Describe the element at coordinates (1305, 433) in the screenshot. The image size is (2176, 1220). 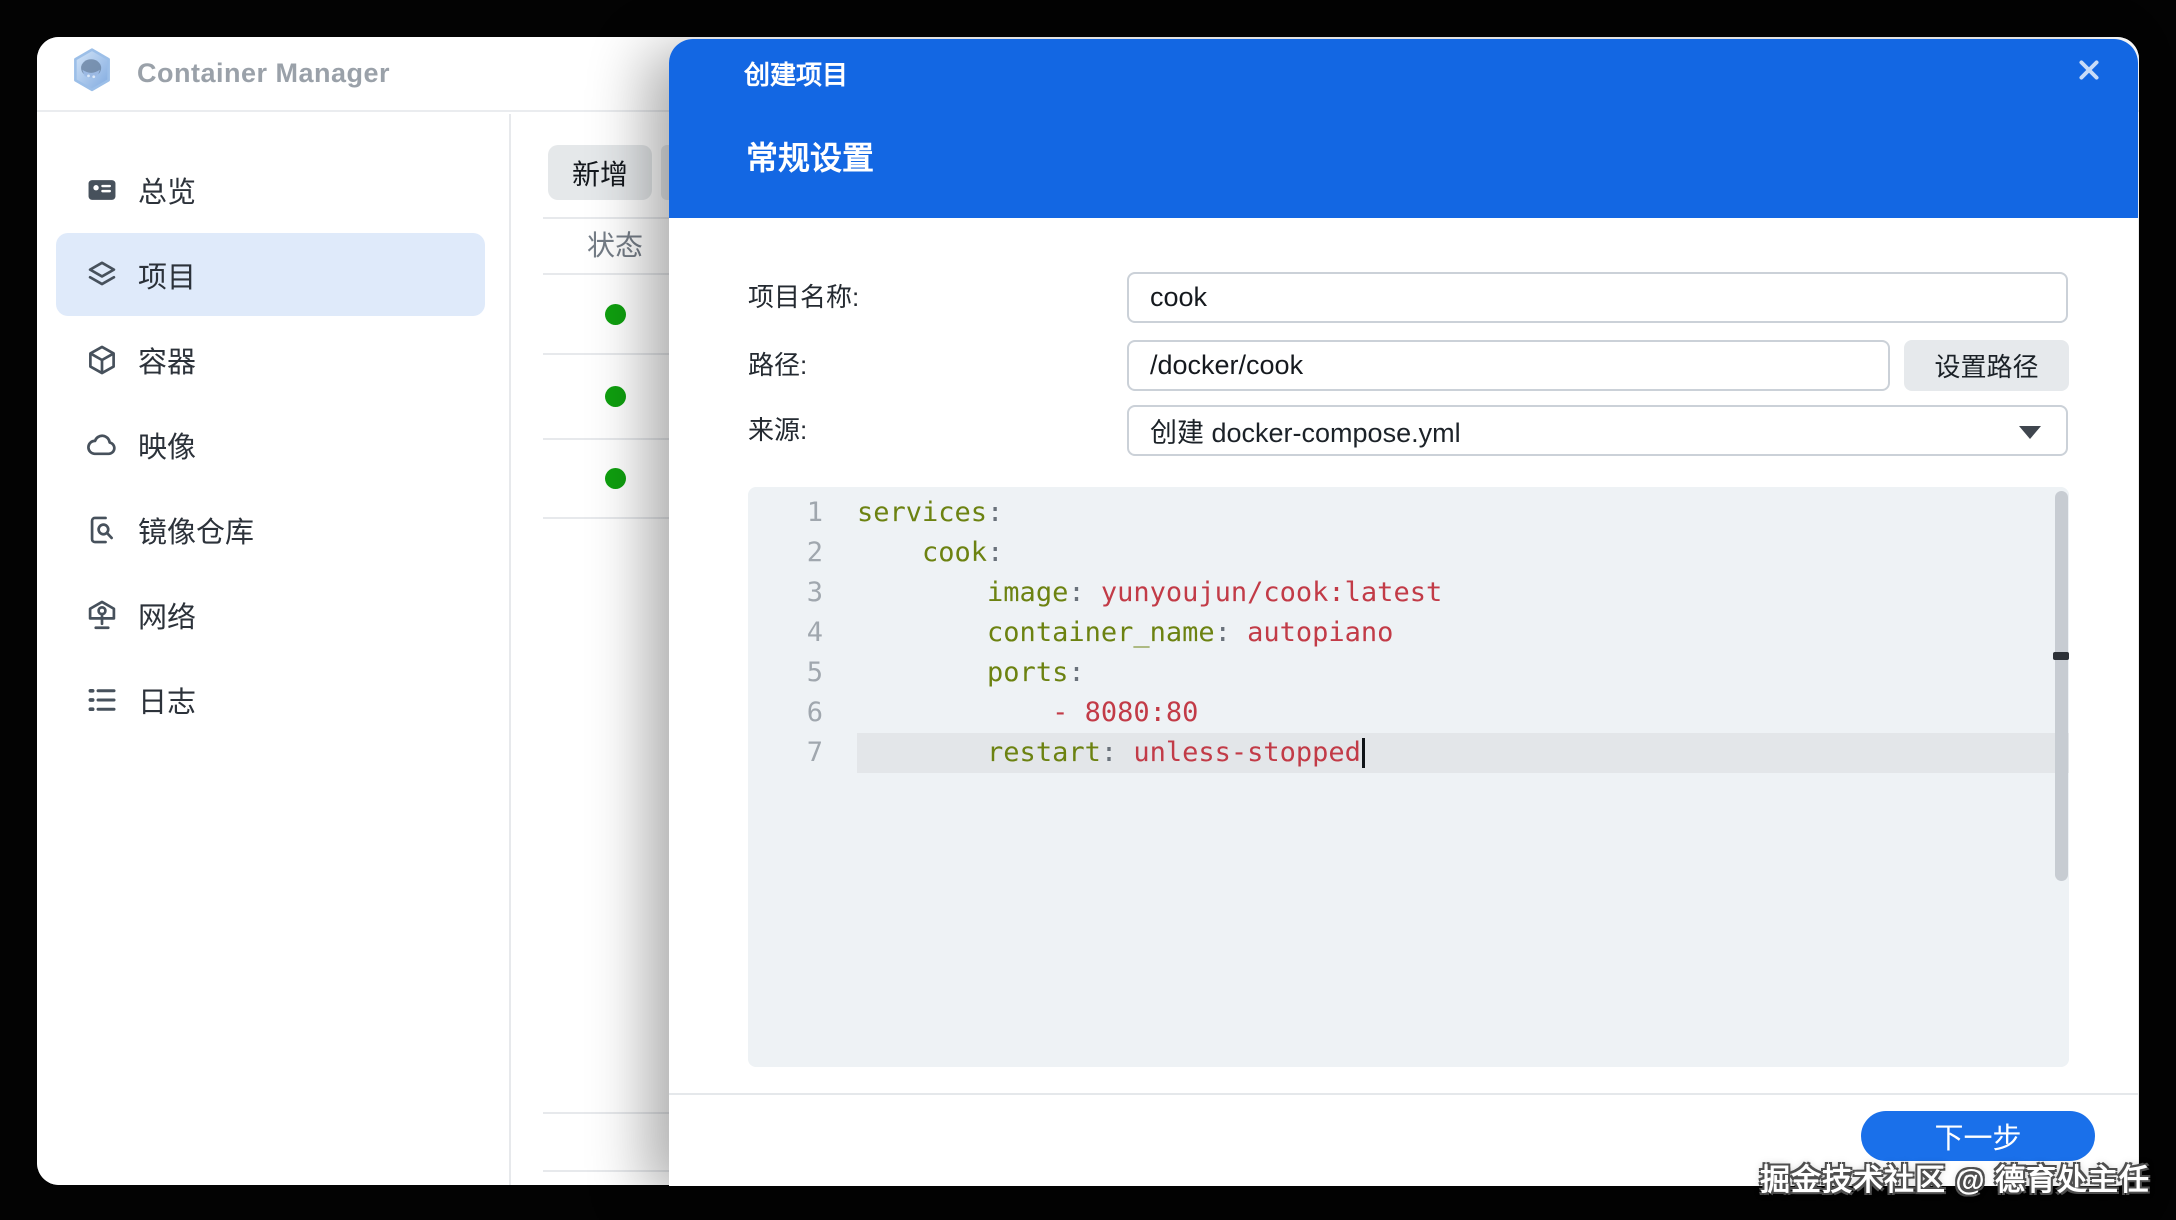
I see `source-selected-value: 创建 docker-compose.yml` at that location.